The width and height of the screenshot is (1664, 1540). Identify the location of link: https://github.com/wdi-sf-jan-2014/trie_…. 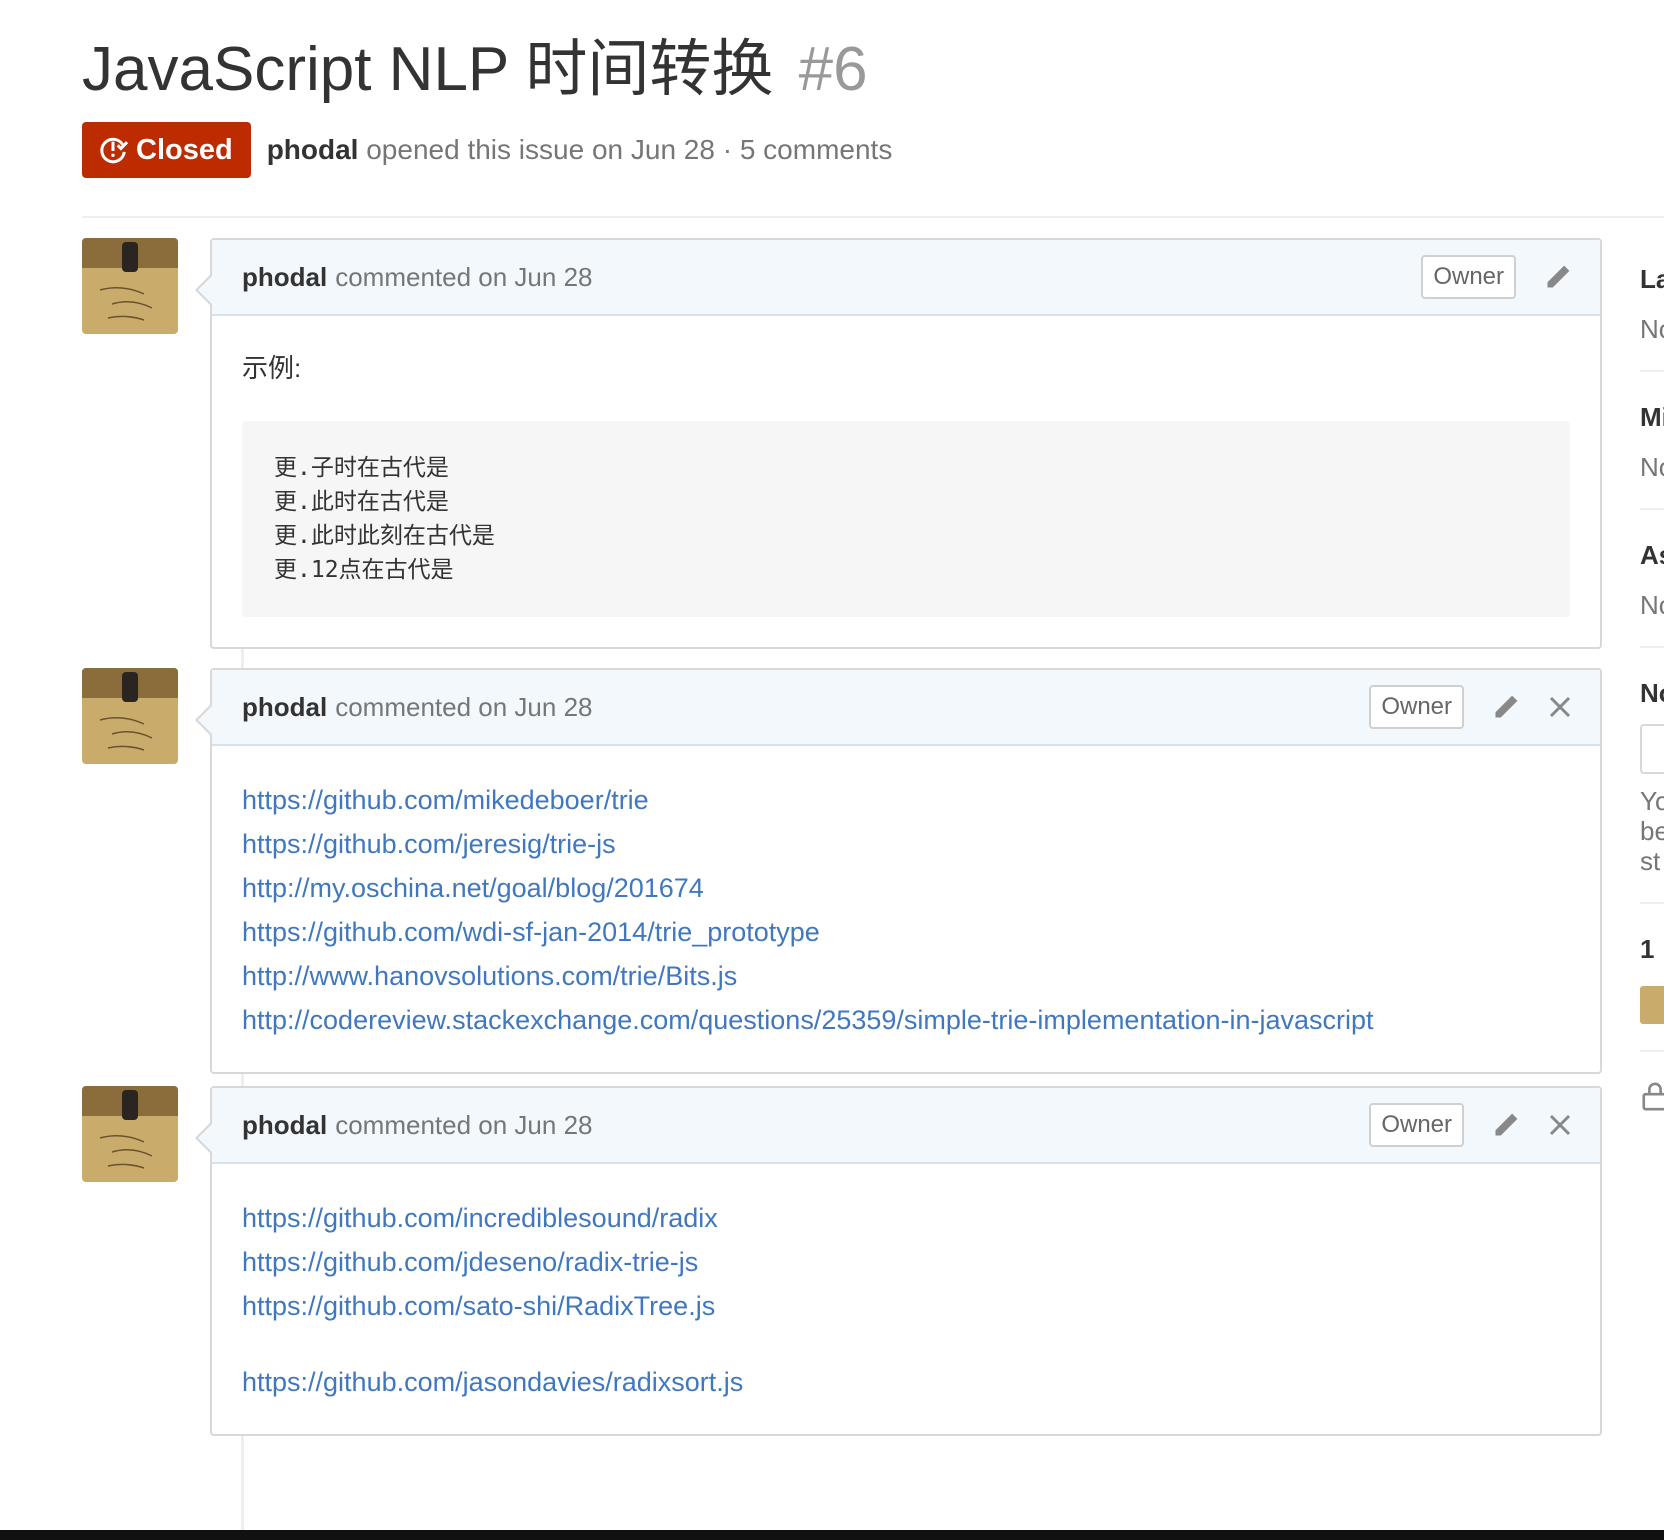
(906, 932).